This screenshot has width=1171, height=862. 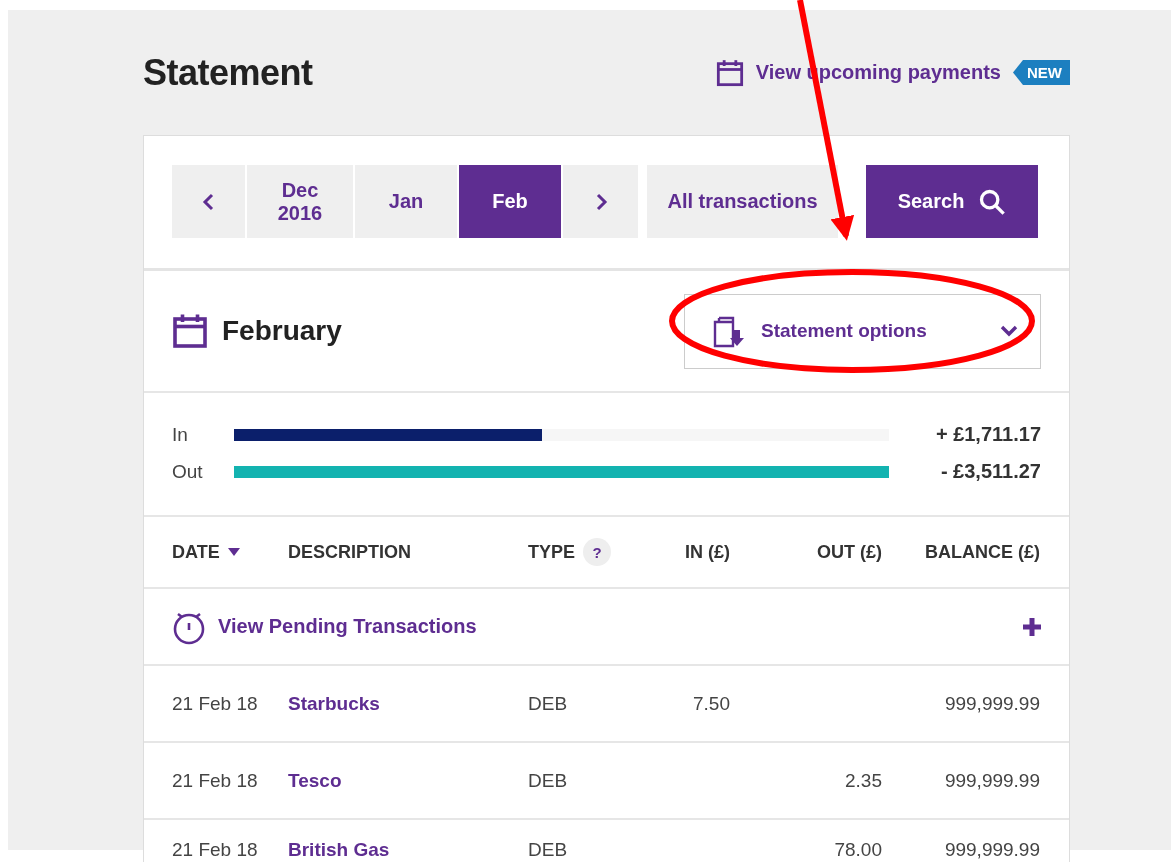 What do you see at coordinates (339, 849) in the screenshot?
I see `description-link: British Gas` at bounding box center [339, 849].